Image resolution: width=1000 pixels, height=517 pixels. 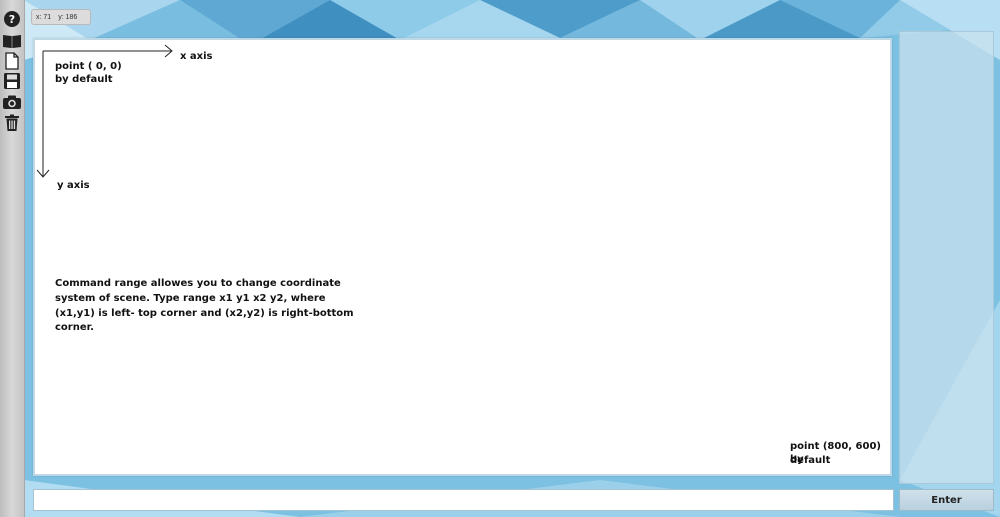 I want to click on delete-button, so click(x=12, y=123).